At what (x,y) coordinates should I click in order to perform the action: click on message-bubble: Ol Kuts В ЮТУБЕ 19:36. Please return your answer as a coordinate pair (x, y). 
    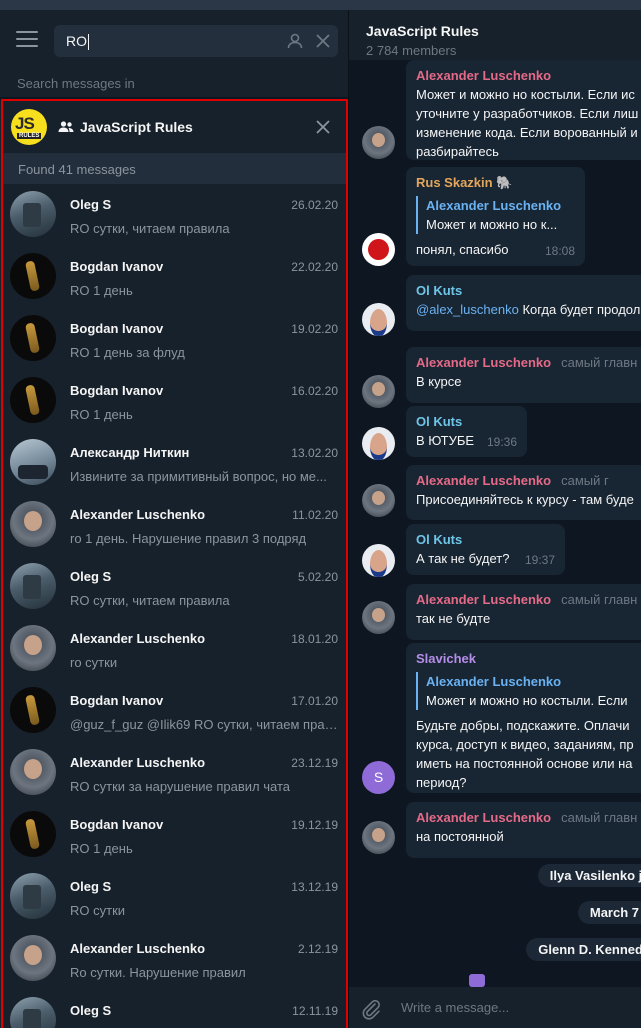
    Looking at the image, I should click on (466, 431).